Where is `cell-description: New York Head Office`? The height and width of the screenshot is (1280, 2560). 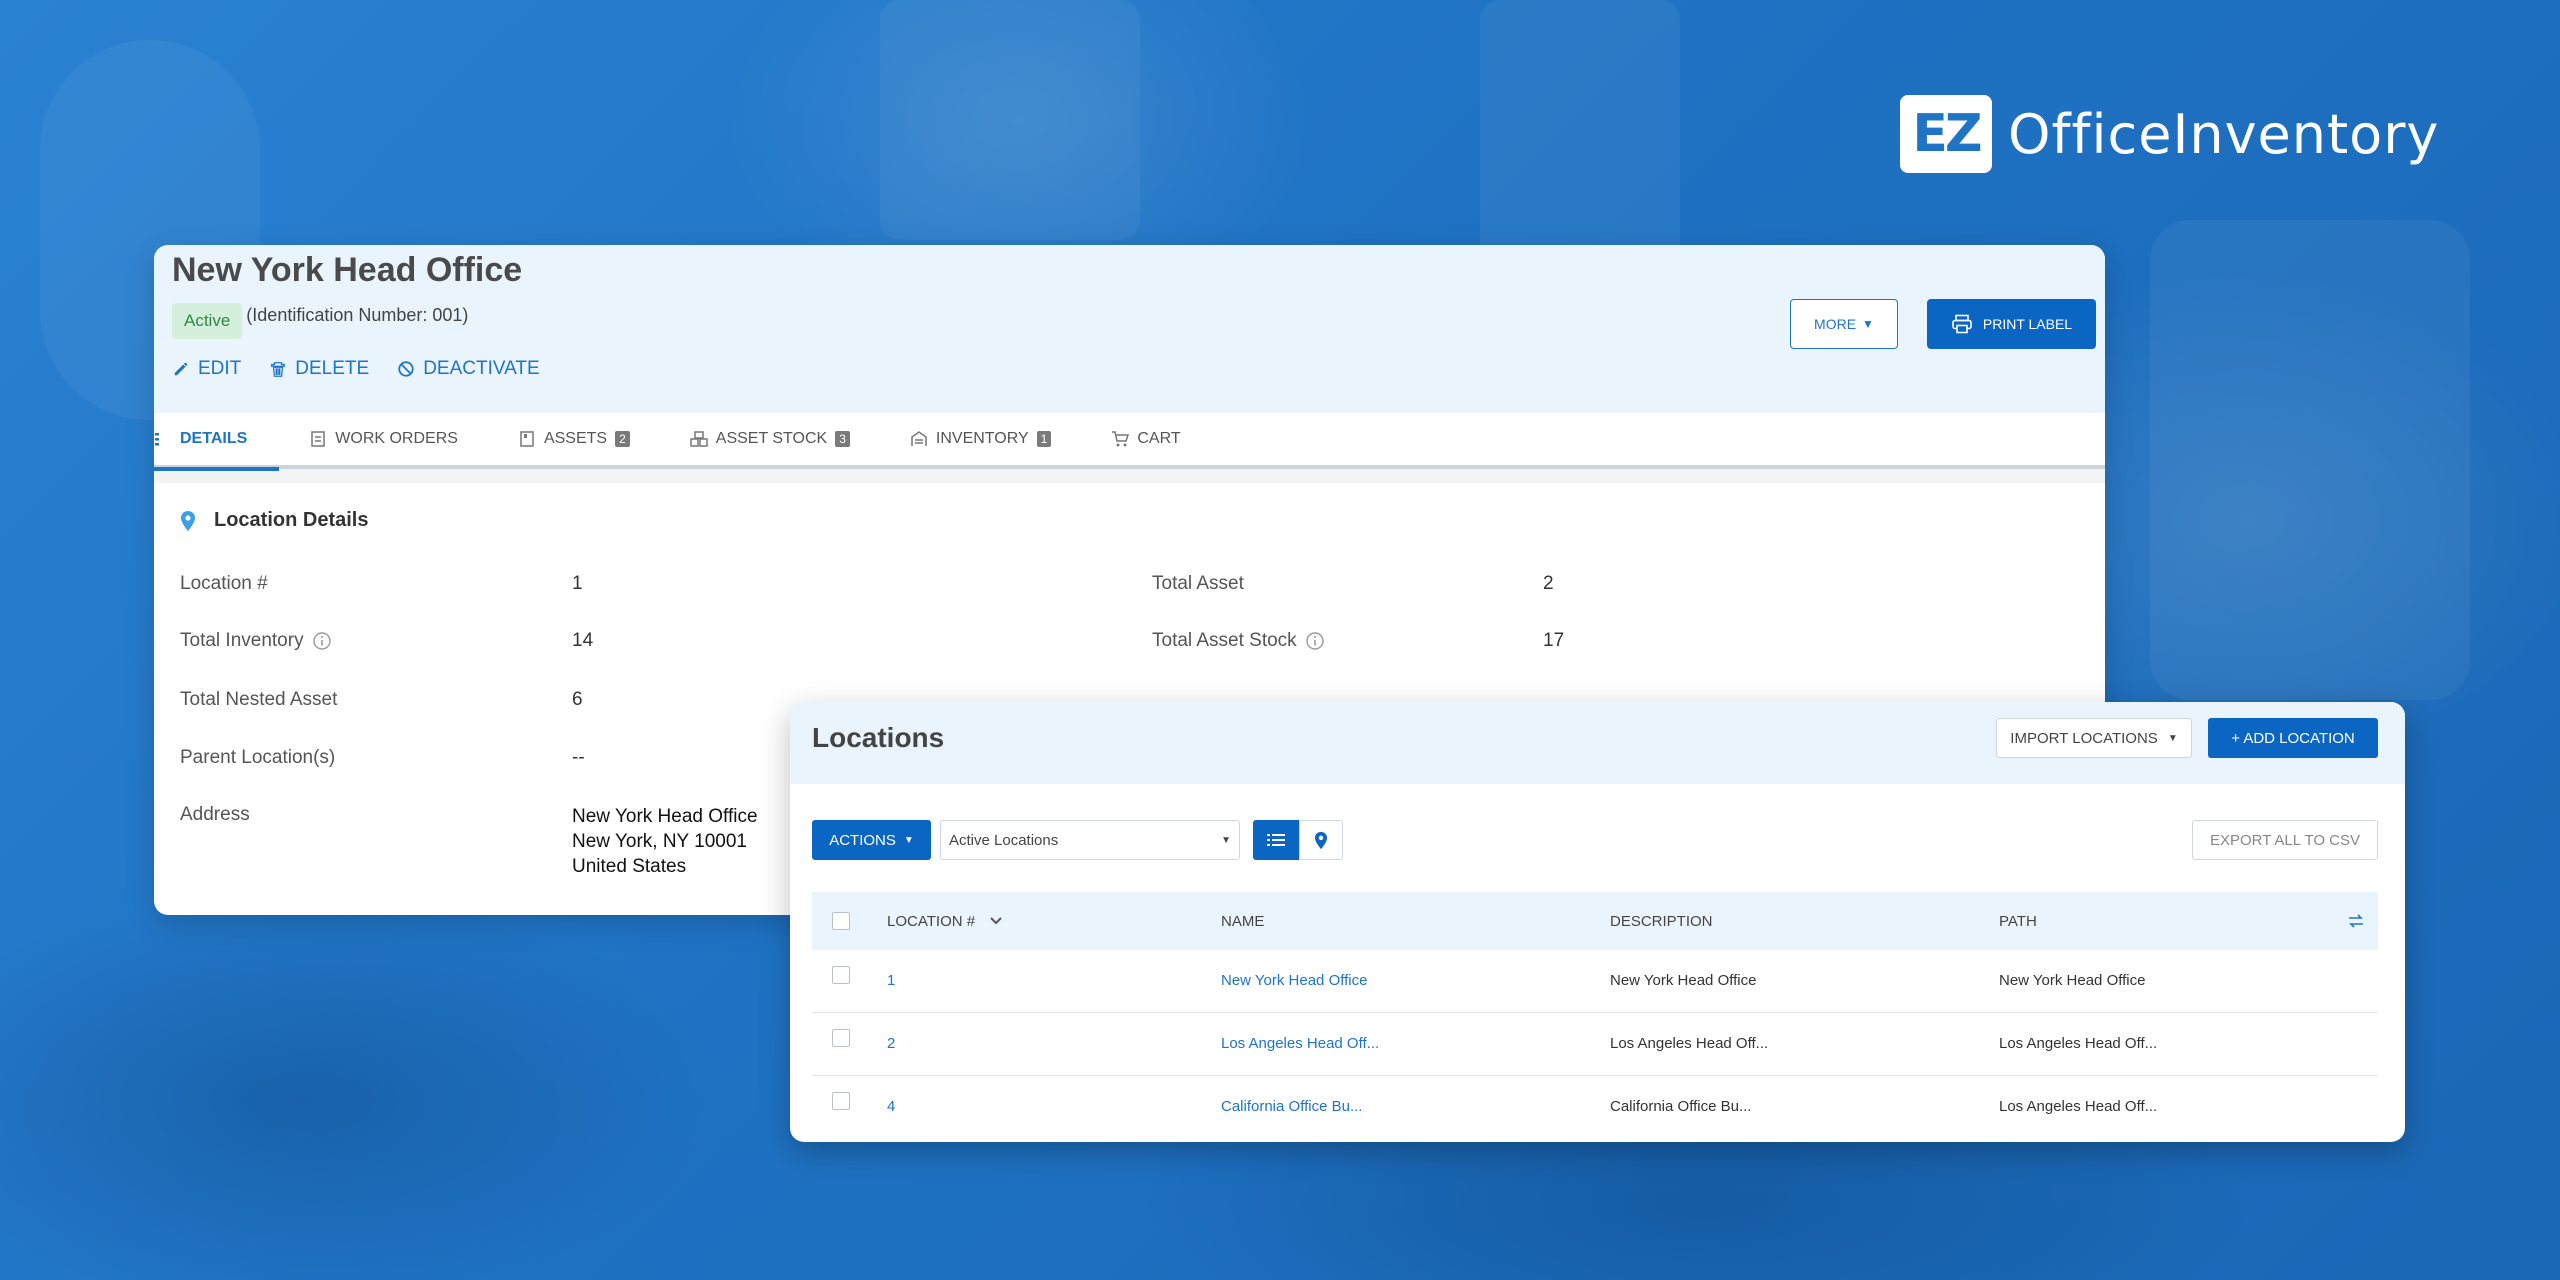
cell-description: New York Head Office is located at coordinates (1683, 980).